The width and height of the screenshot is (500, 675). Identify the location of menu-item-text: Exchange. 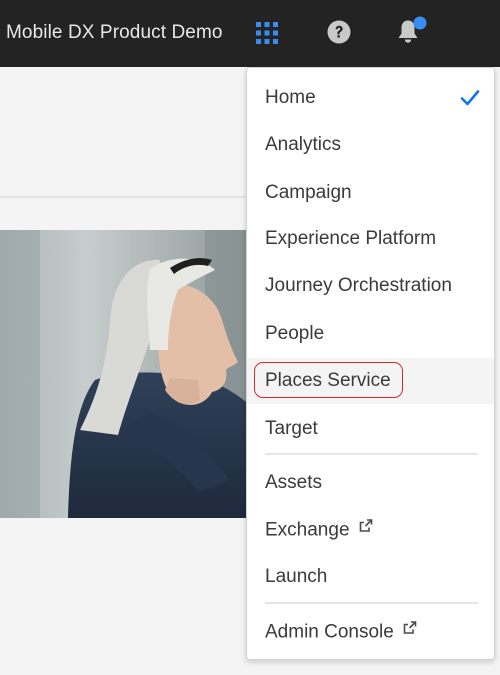
(307, 530).